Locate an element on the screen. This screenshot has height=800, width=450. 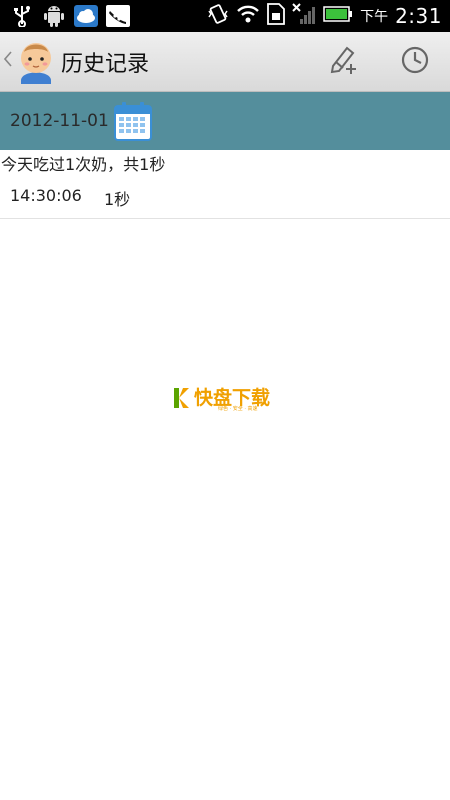
edit-add-icon is located at coordinates (344, 62).